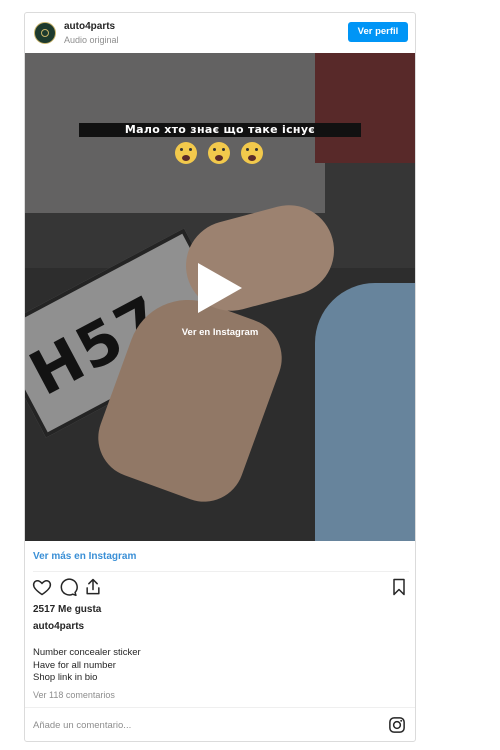 The image size is (500, 750). I want to click on header-username: auto4parts, so click(89, 26).